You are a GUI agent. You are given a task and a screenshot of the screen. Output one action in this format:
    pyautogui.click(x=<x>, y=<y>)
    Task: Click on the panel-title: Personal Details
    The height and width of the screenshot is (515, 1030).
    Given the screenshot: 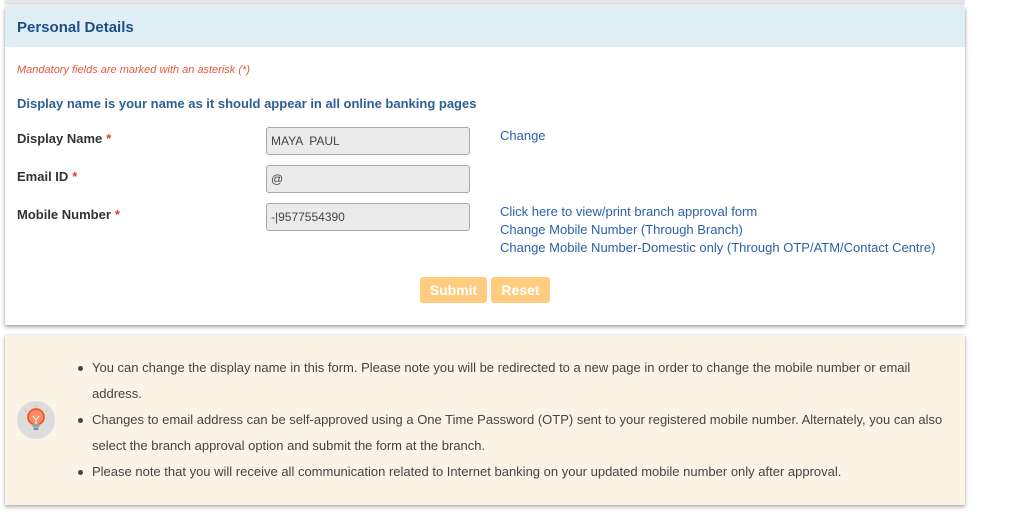 What is the action you would take?
    pyautogui.click(x=75, y=27)
    